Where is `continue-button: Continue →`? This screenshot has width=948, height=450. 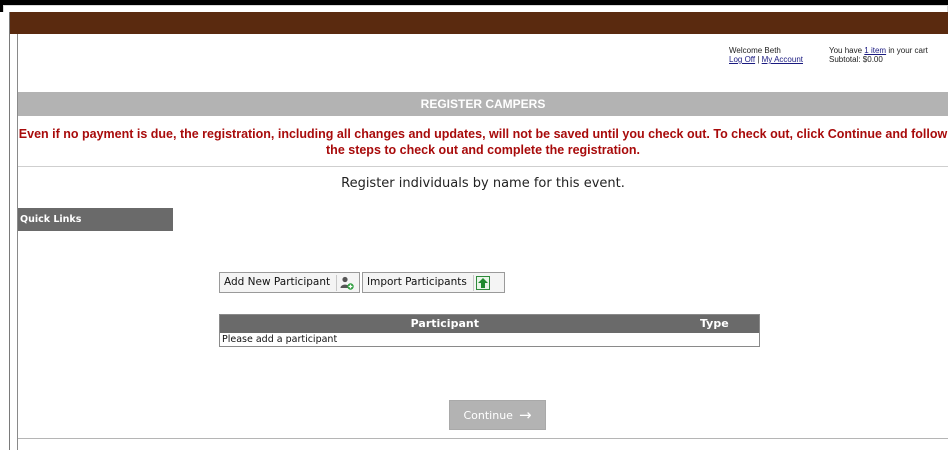
continue-button: Continue → is located at coordinates (497, 415).